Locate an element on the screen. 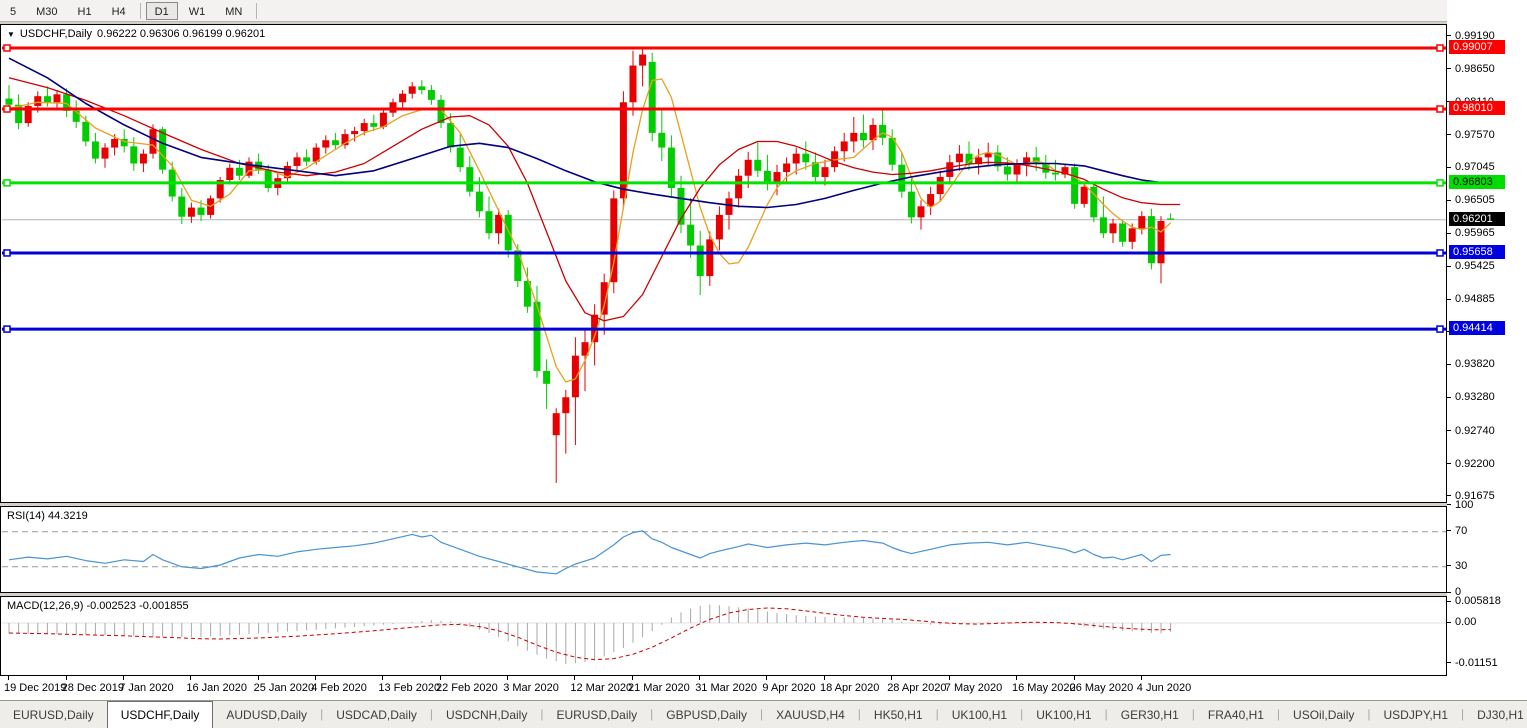  timeframe-button-mn: MN is located at coordinates (233, 11).